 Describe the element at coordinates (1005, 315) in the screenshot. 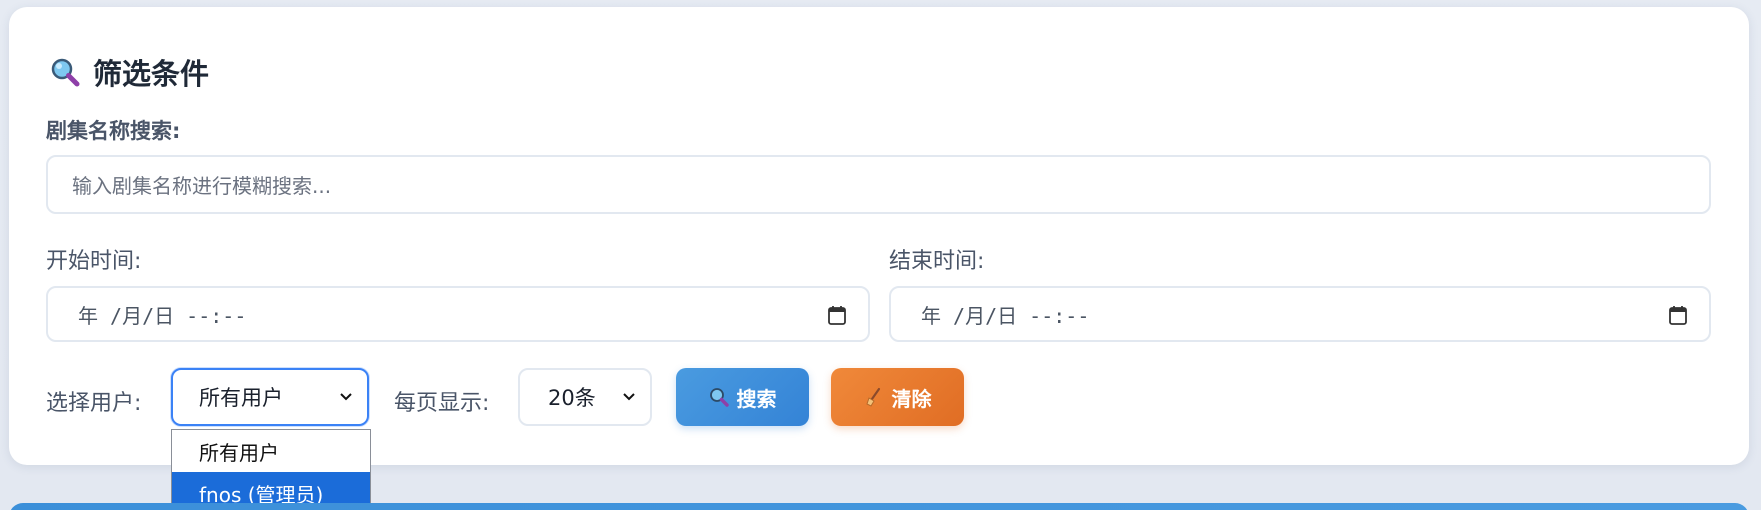

I see `end-time-value: 年 /月/日 --:--` at that location.